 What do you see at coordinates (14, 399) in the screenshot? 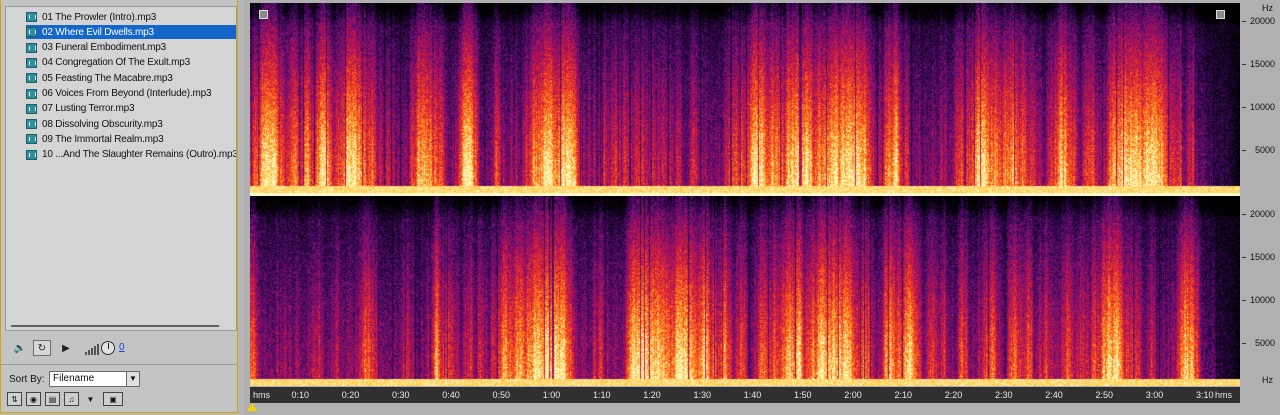
I see `insert-icon: ⇅` at bounding box center [14, 399].